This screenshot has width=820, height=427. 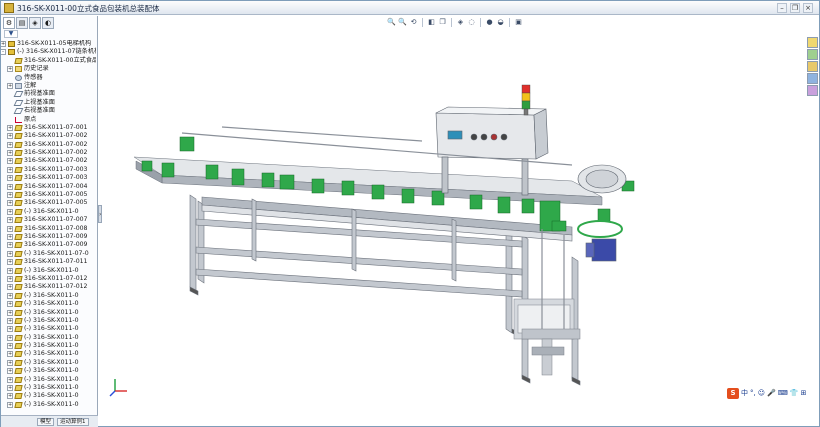 I want to click on file-explorer-icon, so click(x=812, y=66).